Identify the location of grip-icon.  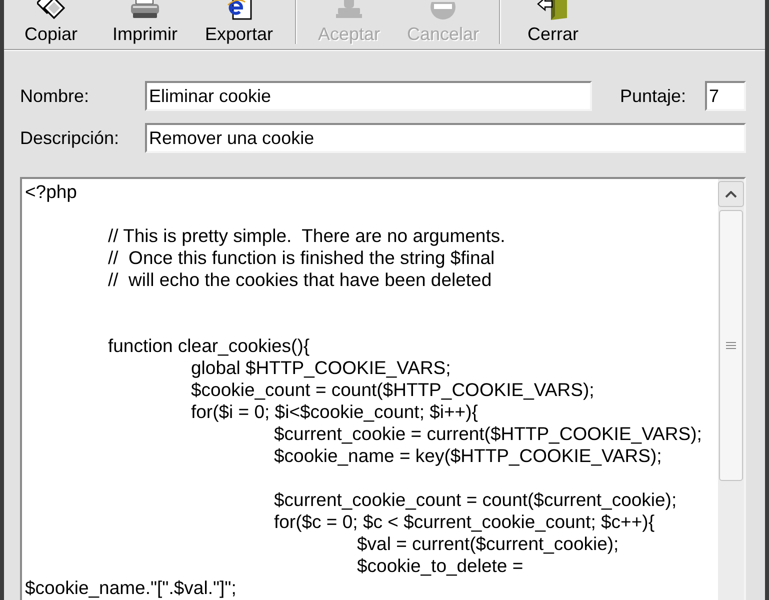
(731, 346).